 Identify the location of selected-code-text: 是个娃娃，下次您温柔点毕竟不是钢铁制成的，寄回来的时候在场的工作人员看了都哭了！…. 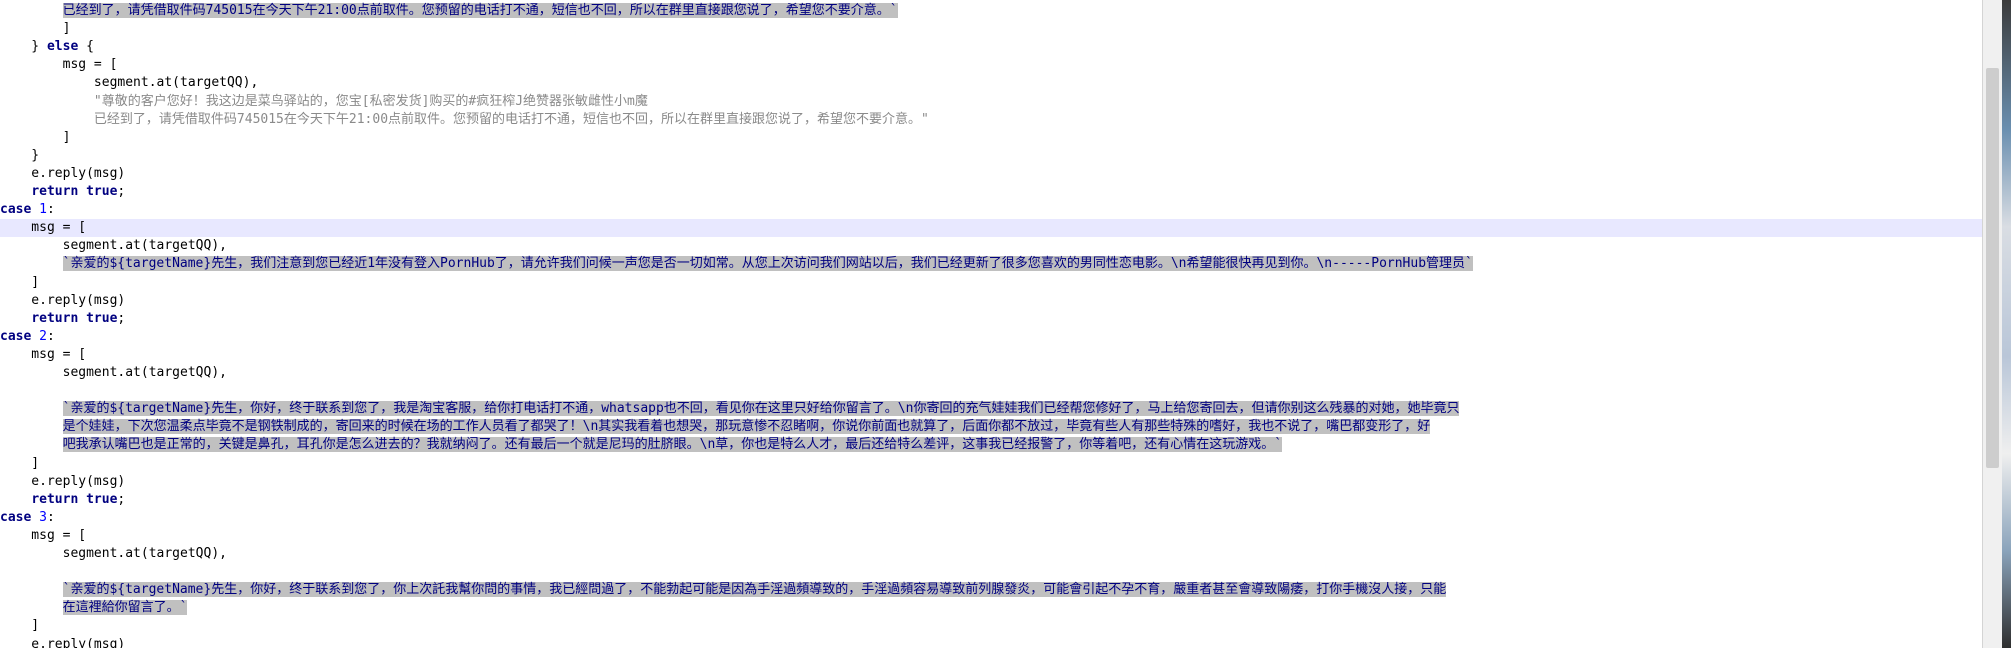
(746, 427).